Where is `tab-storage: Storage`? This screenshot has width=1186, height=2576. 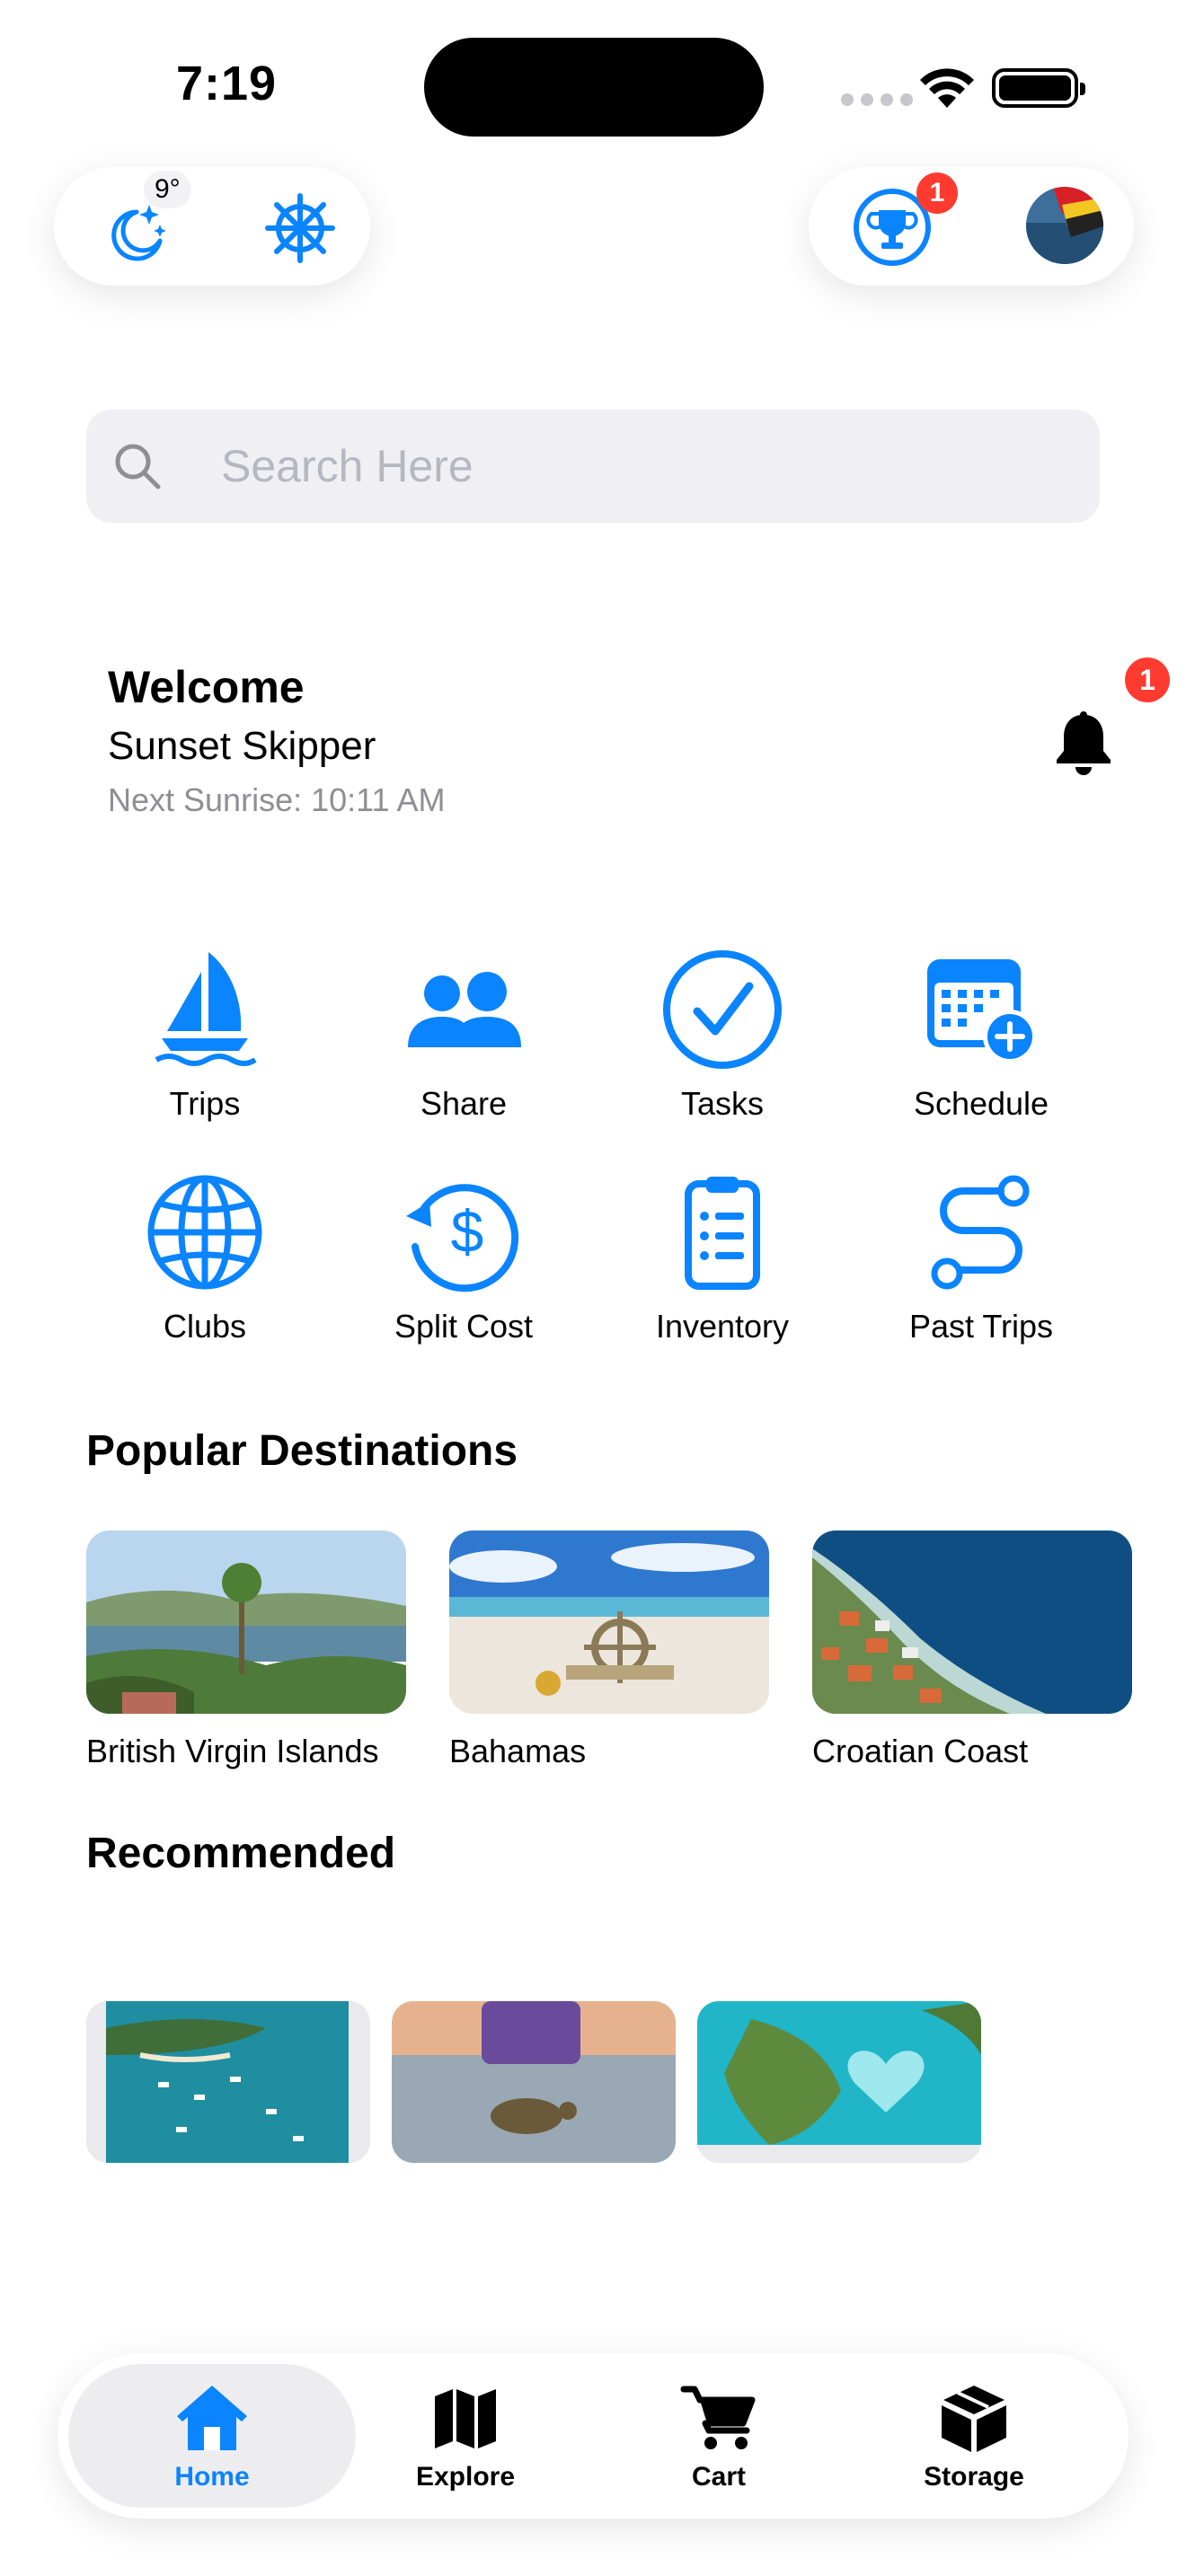 tab-storage: Storage is located at coordinates (974, 2437).